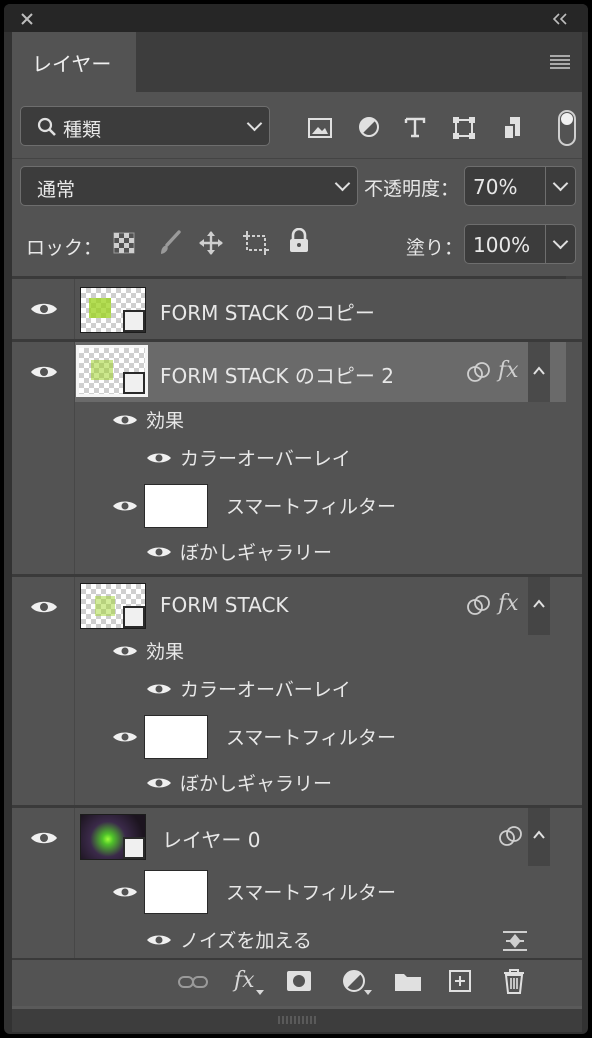 The image size is (592, 1038). I want to click on fill-input: 100%, so click(520, 244).